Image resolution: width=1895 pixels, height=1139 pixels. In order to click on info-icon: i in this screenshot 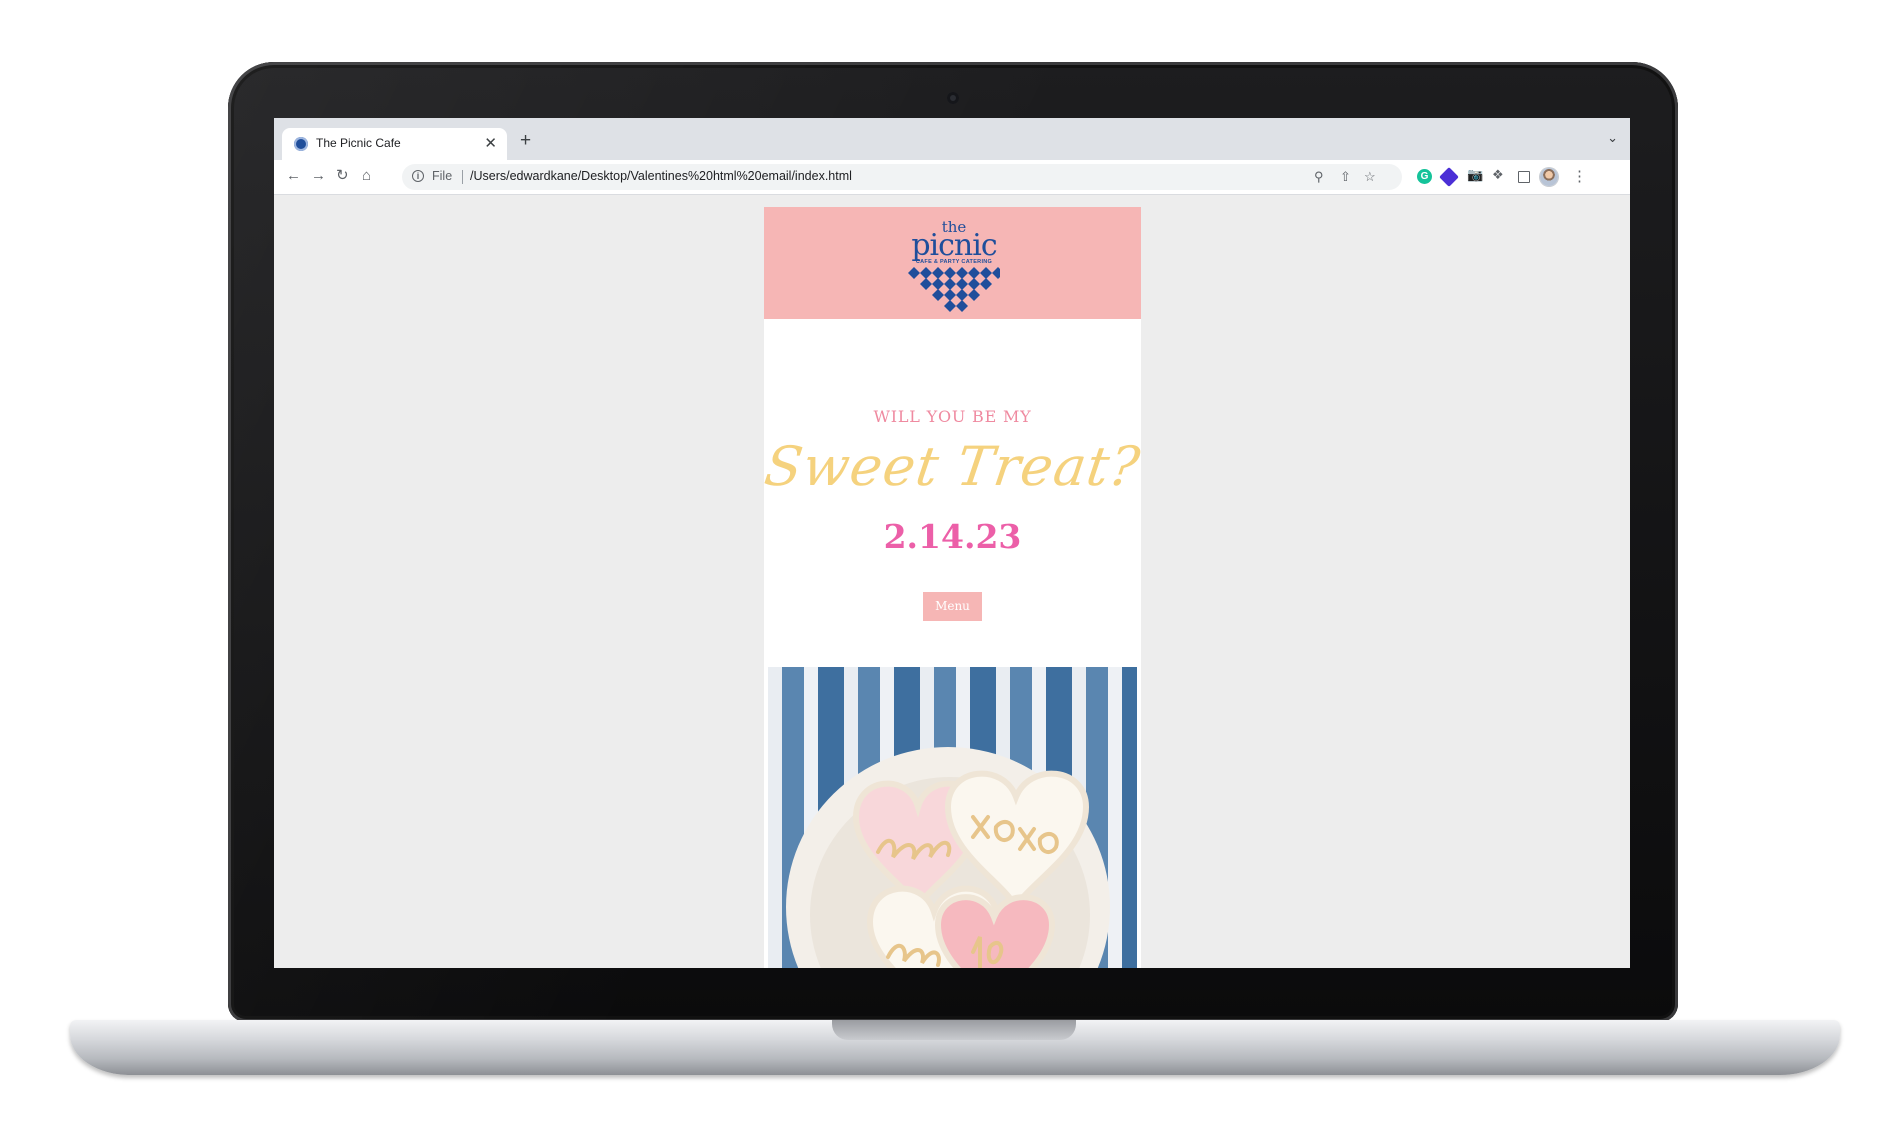, I will do `click(418, 176)`.